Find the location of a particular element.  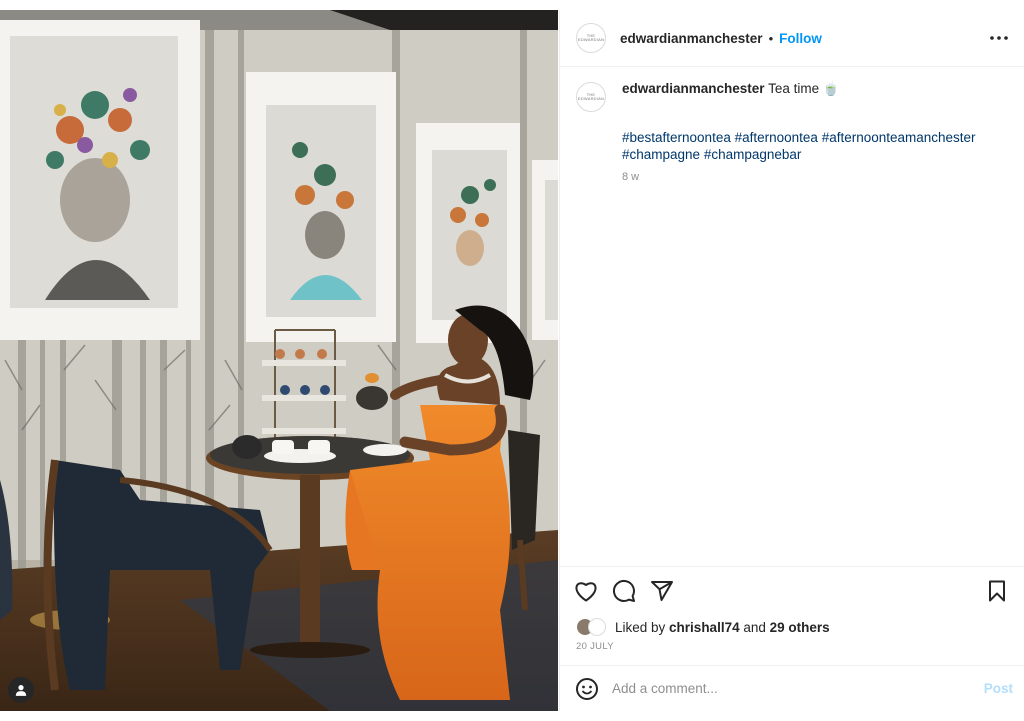

comment-bar: Post is located at coordinates (792, 688).